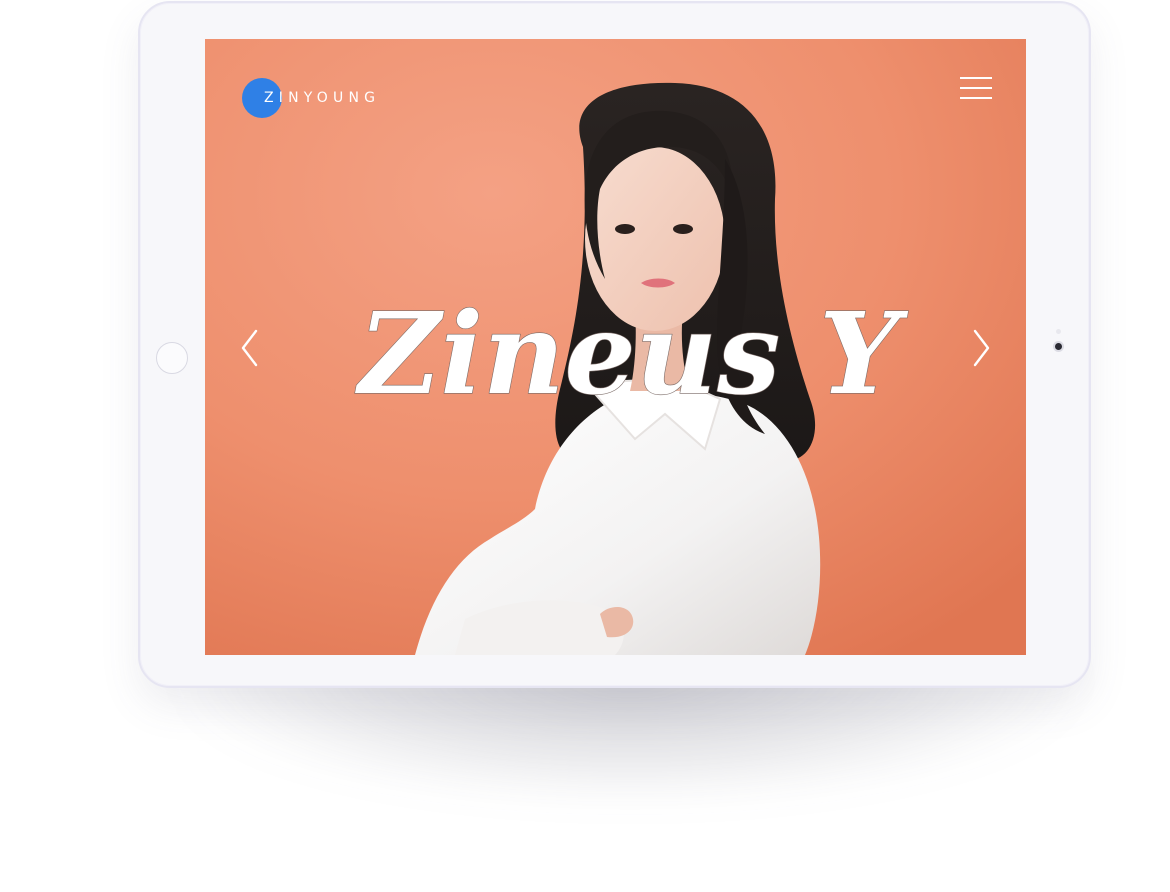  I want to click on camera-dot, so click(1058, 346).